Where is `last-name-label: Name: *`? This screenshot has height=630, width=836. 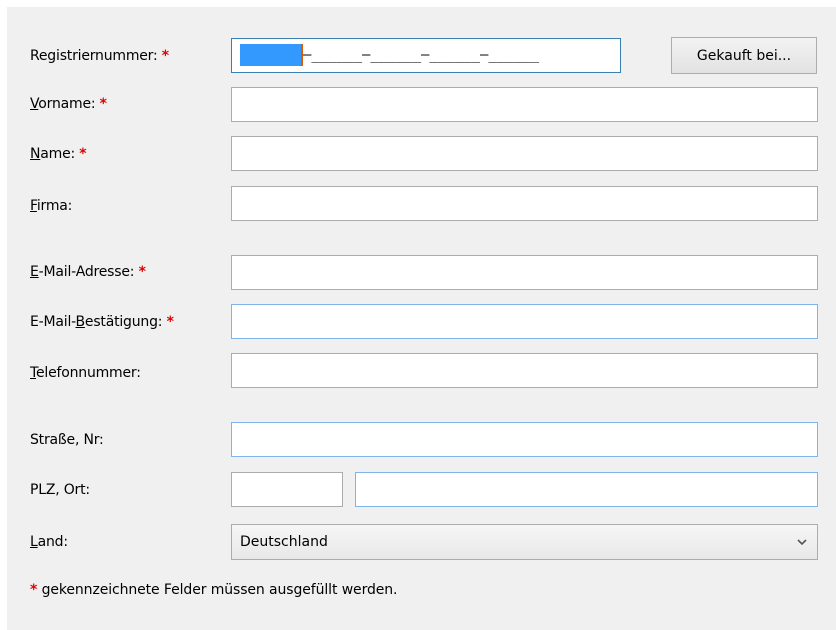 last-name-label: Name: * is located at coordinates (58, 154).